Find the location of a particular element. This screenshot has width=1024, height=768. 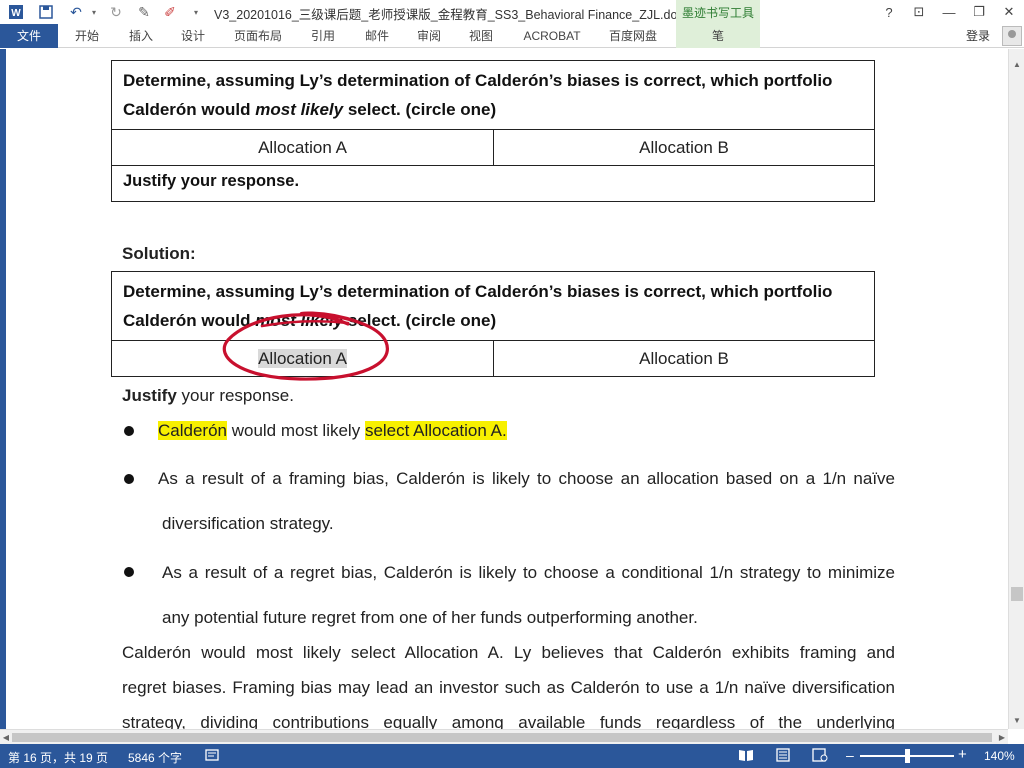

scroll-right-icon: ▶ is located at coordinates (1002, 737).